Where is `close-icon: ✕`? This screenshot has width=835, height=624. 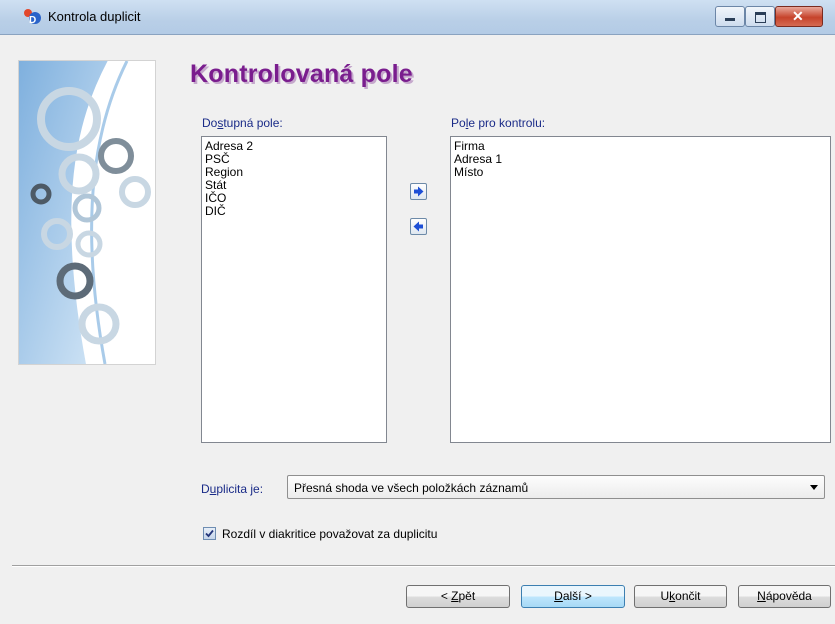 close-icon: ✕ is located at coordinates (798, 16).